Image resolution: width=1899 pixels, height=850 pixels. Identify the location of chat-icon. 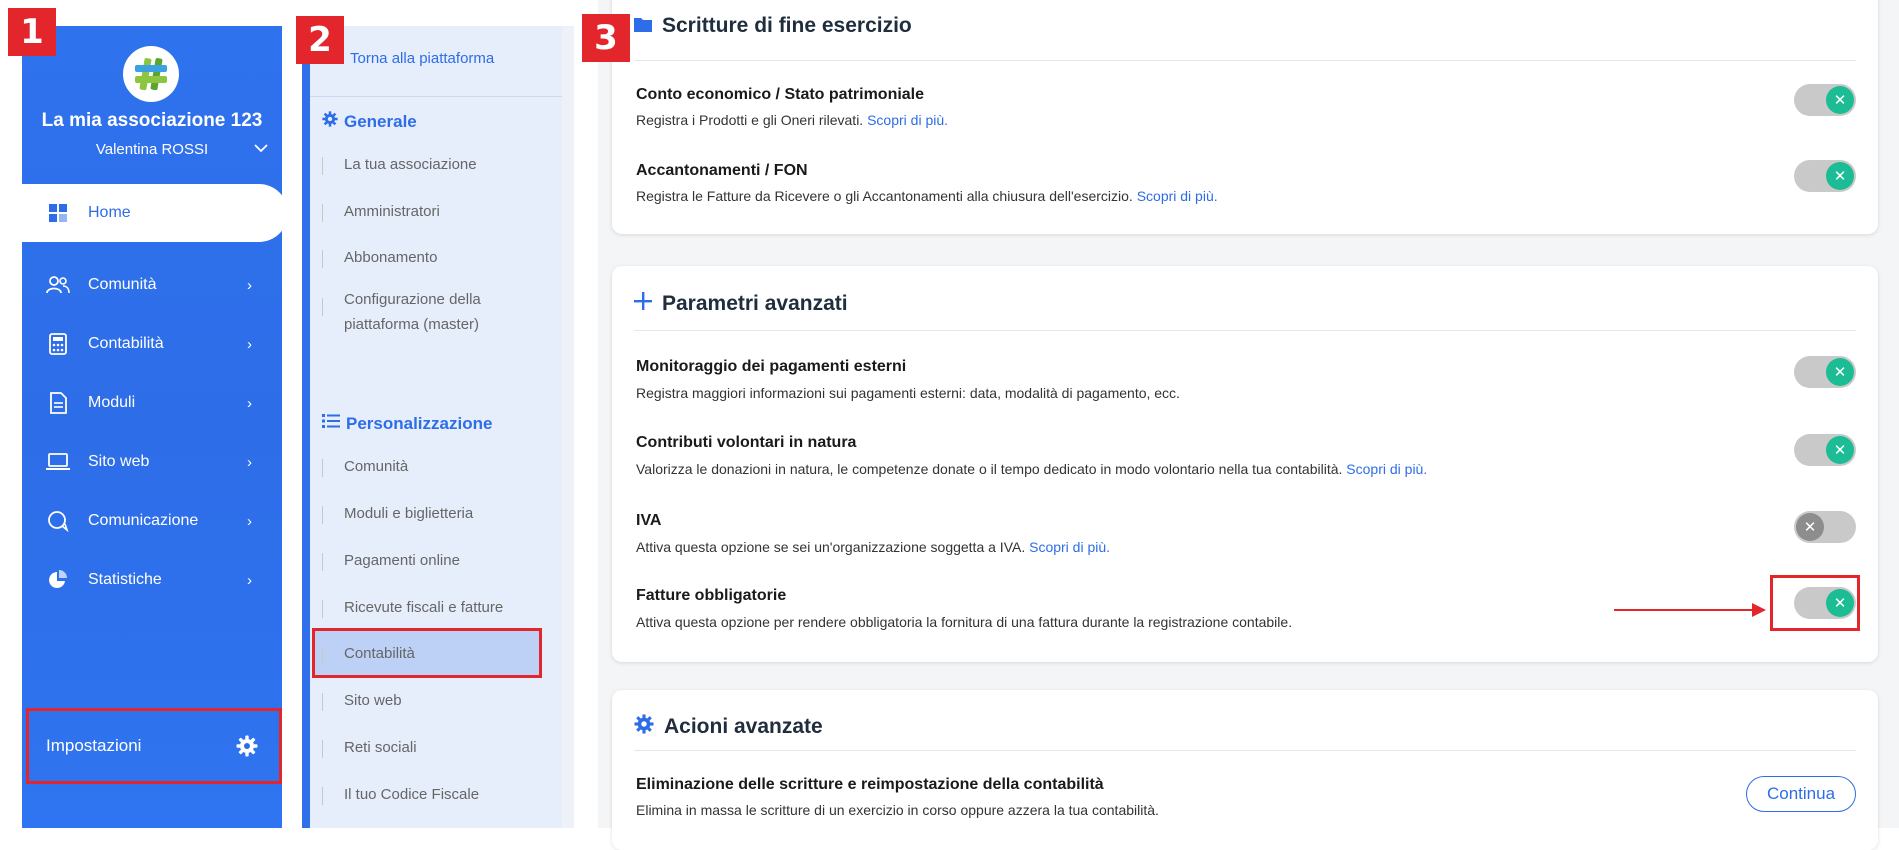
(58, 521).